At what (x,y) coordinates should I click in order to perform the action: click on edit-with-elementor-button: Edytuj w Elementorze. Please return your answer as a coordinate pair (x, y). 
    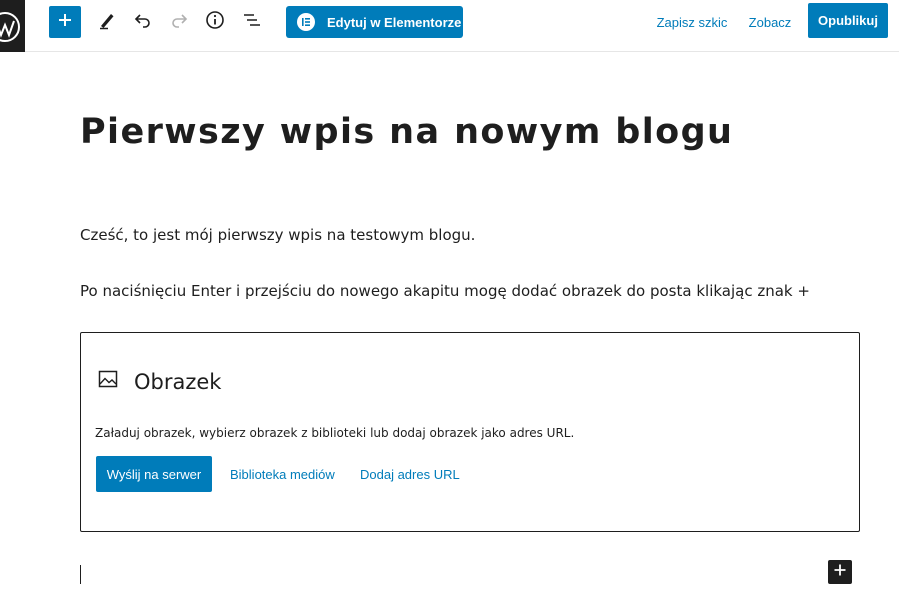
    Looking at the image, I should click on (374, 22).